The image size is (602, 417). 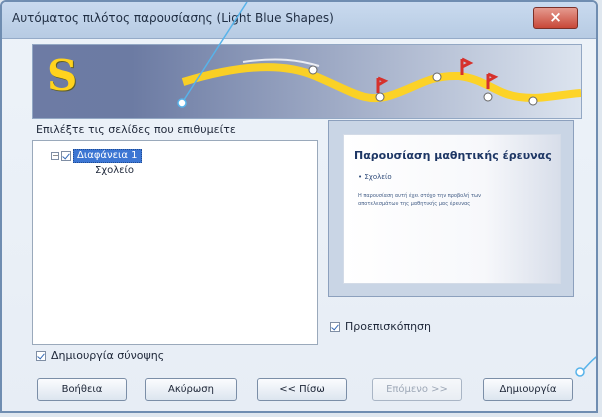 What do you see at coordinates (375, 177) in the screenshot?
I see `slide-bullet: • Σχολείο` at bounding box center [375, 177].